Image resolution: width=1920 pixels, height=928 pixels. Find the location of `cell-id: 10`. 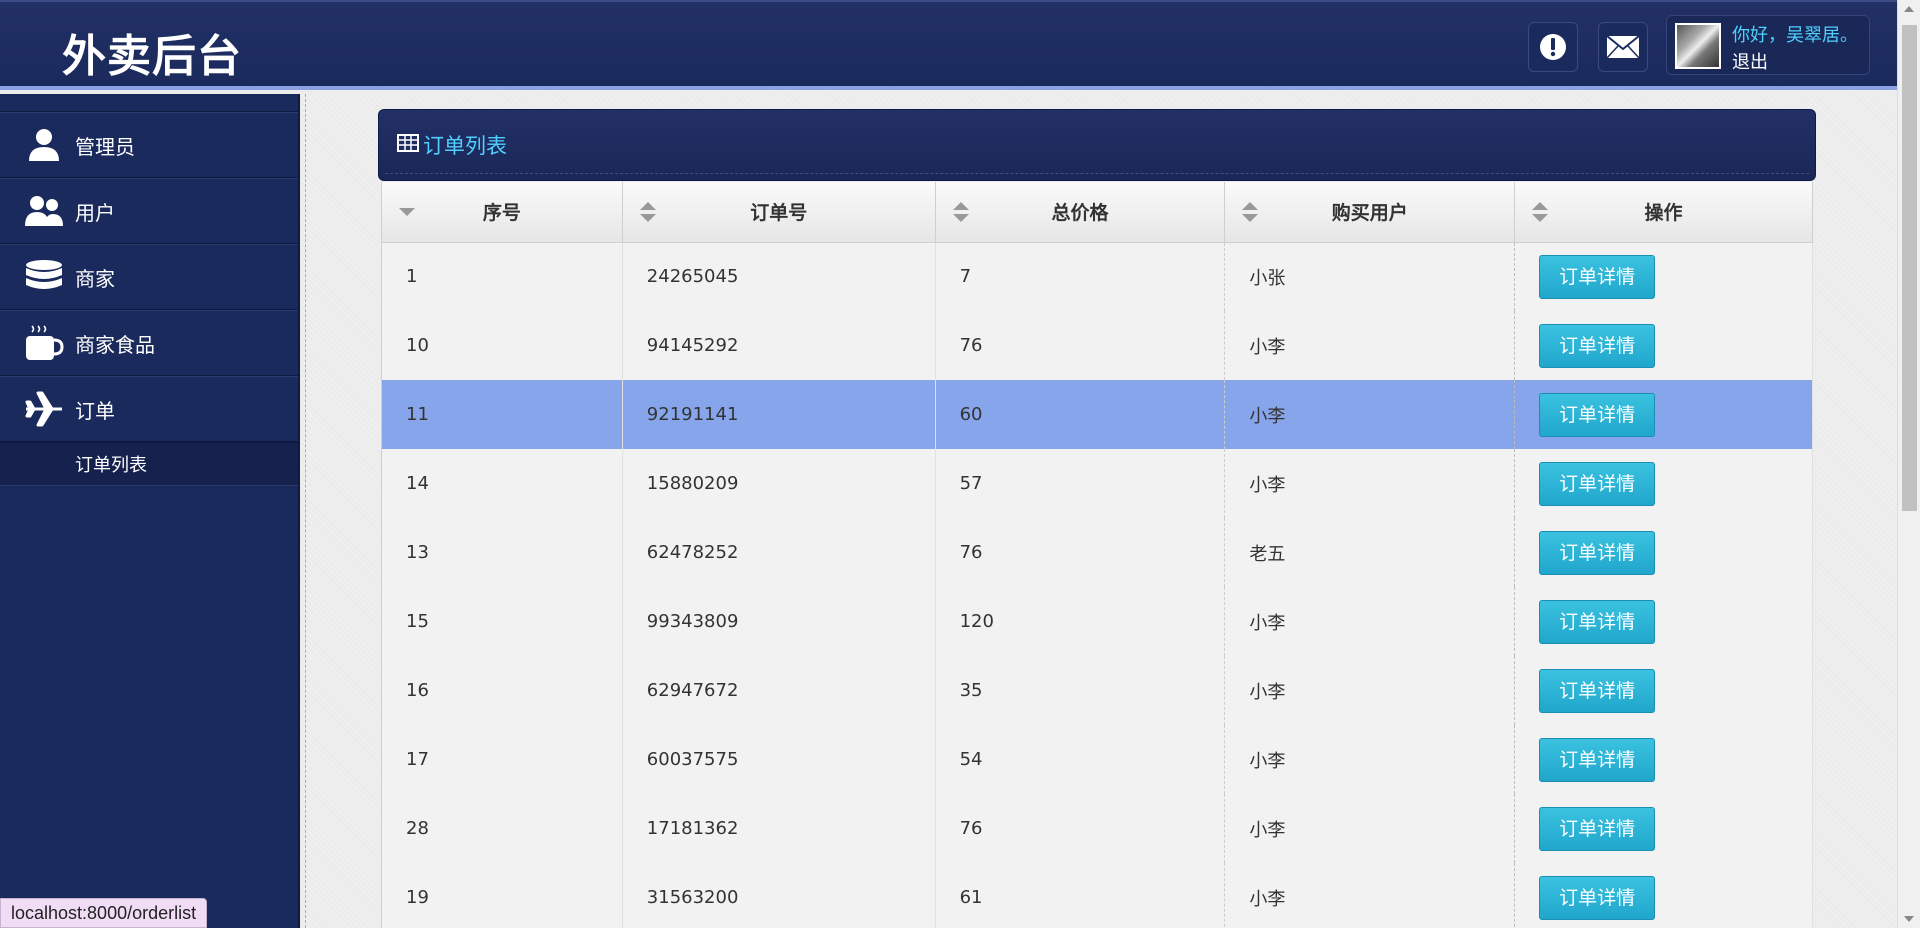

cell-id: 10 is located at coordinates (502, 345).